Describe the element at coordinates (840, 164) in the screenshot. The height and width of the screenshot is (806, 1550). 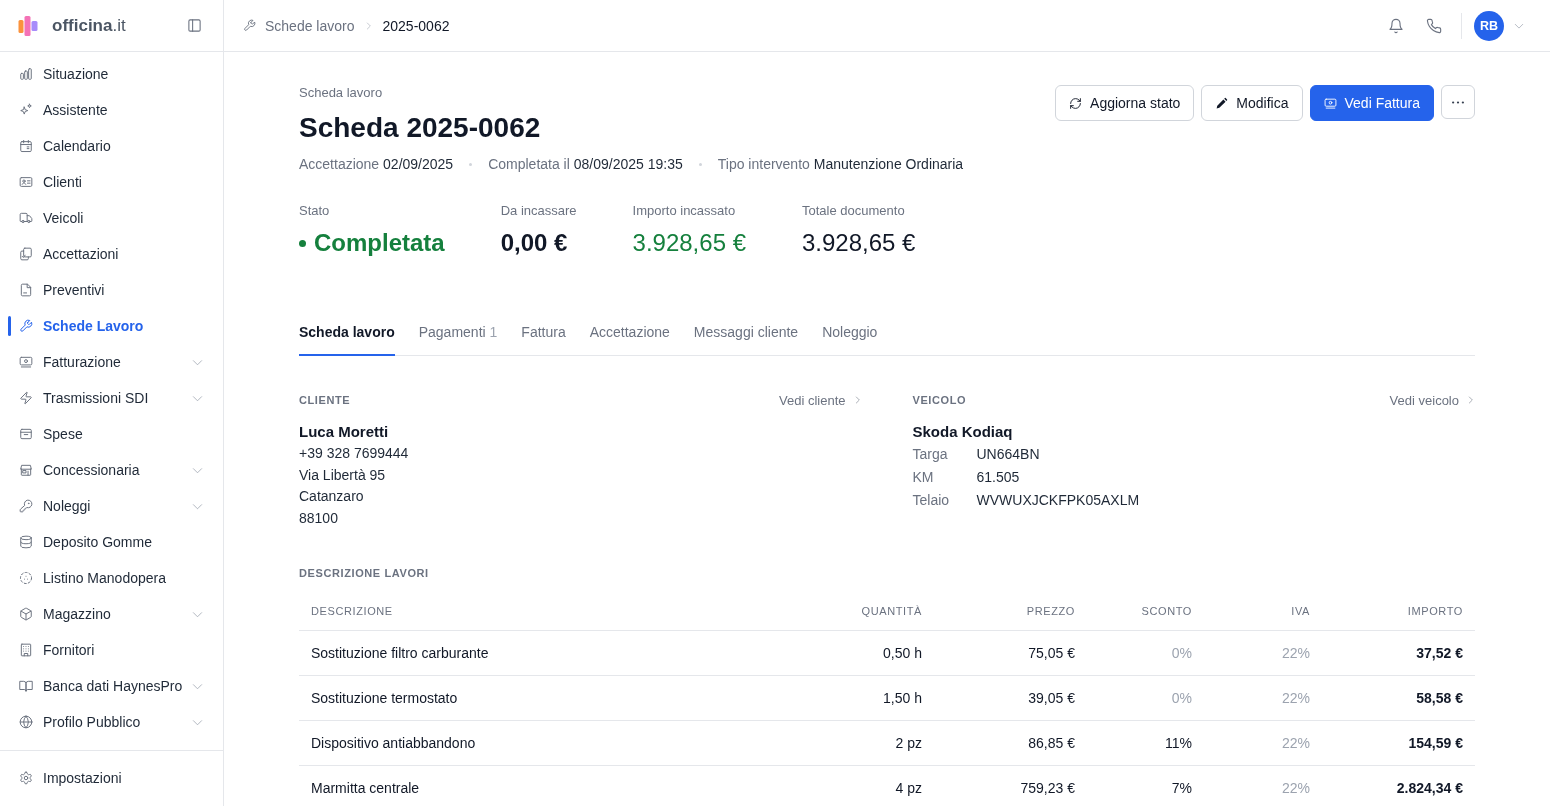
I see `meta-item: Tipo intervento Manutenzione Ordinaria` at that location.